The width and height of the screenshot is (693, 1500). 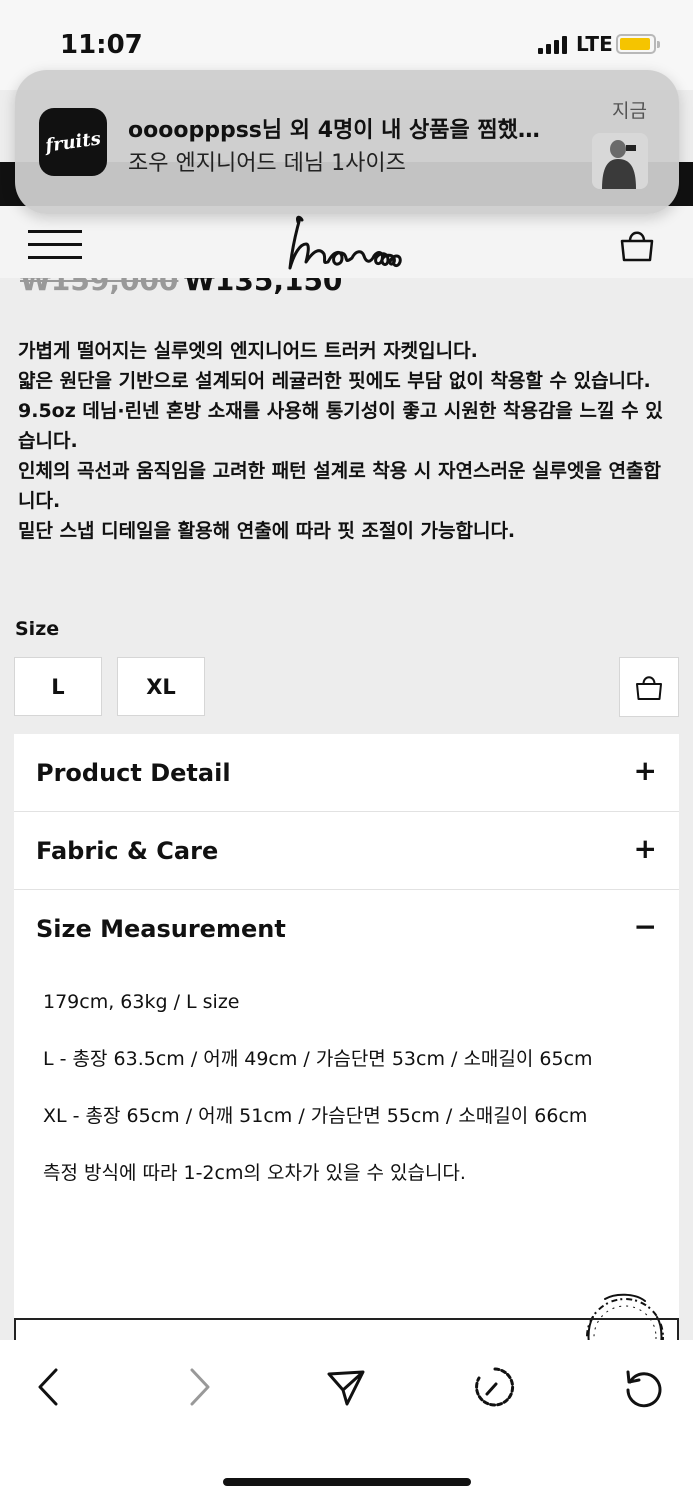 What do you see at coordinates (346, 287) in the screenshot?
I see `price-row: ₩159,000 ₩135,150` at bounding box center [346, 287].